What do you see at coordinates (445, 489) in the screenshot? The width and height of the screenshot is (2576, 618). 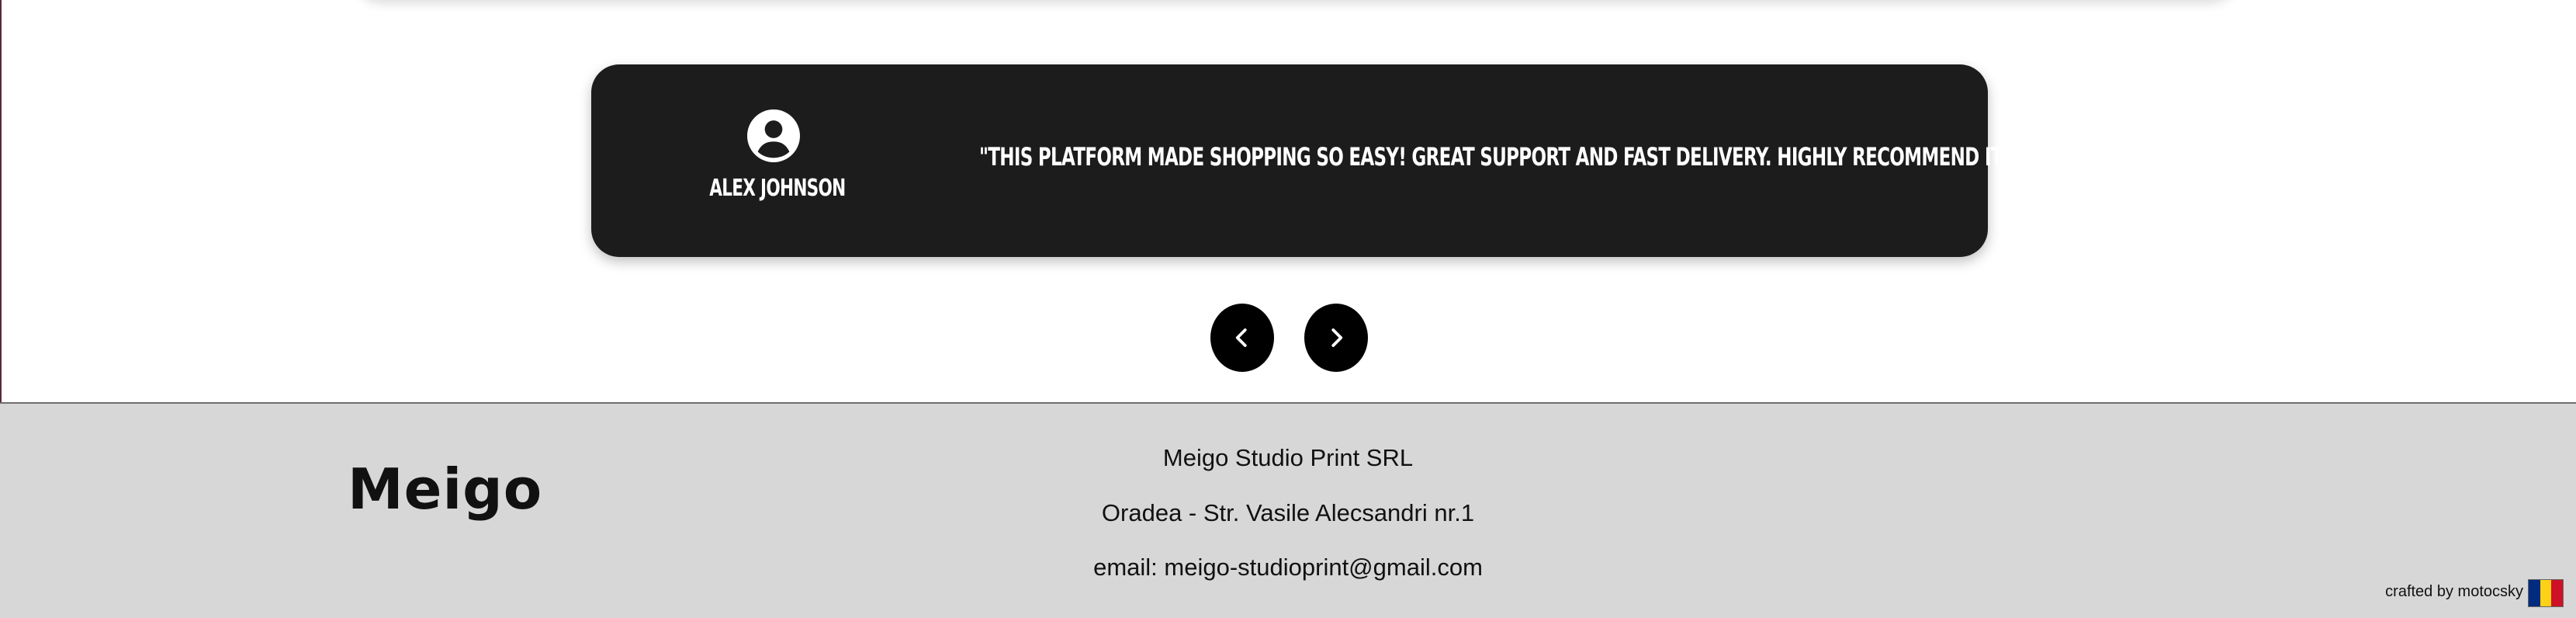 I see `footer-logo: Meigo` at bounding box center [445, 489].